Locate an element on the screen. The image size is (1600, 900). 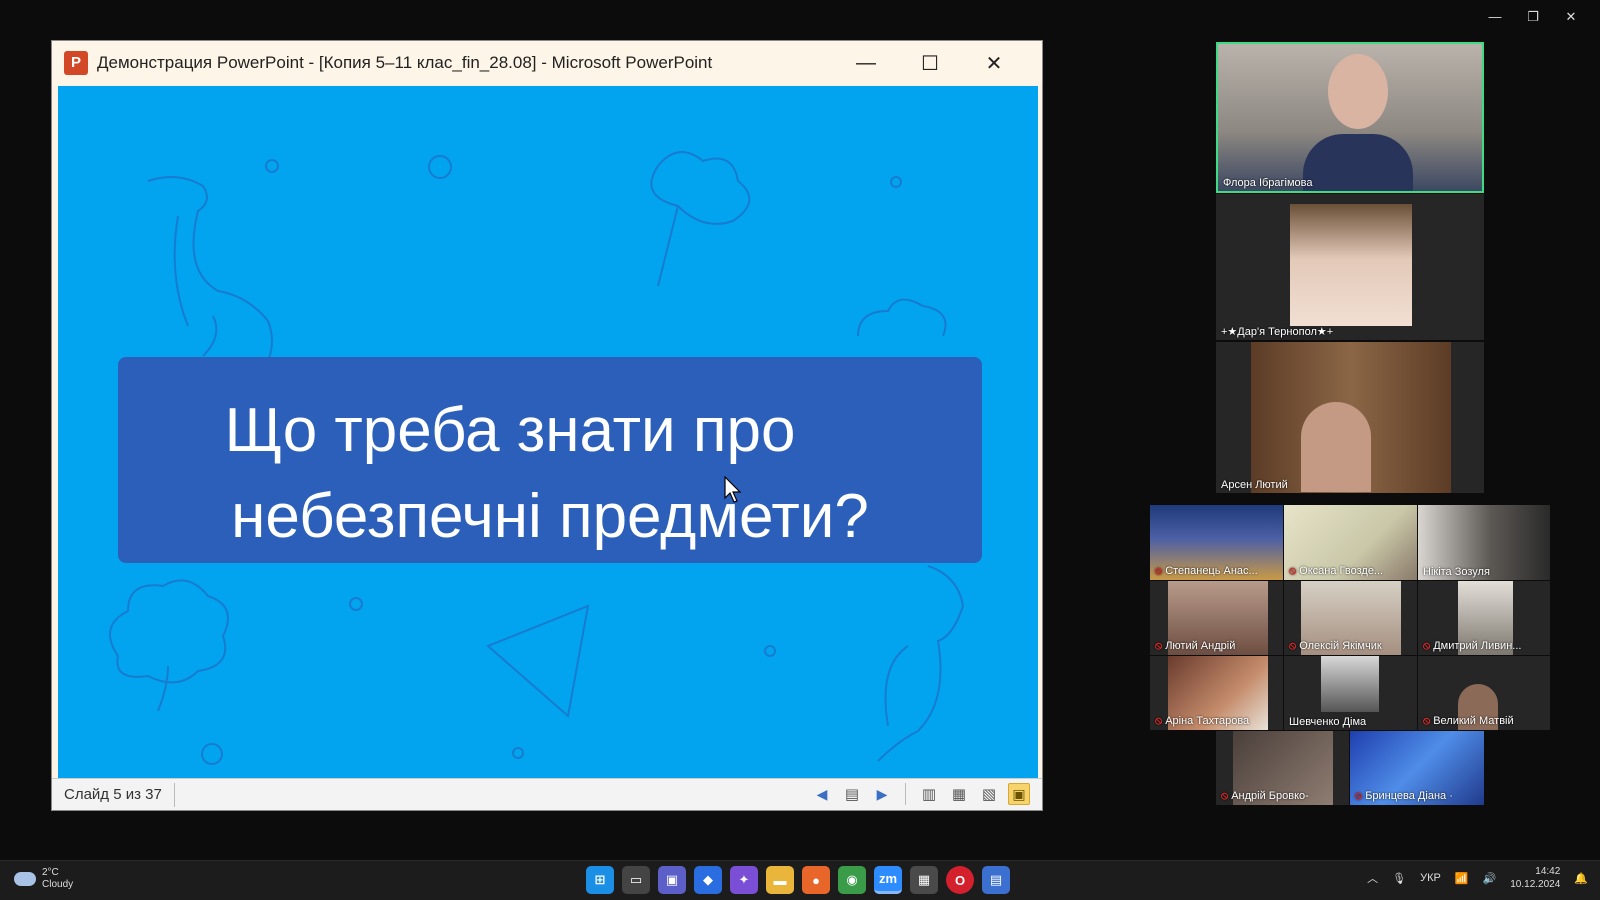
reading-view-icon: ▧ is located at coordinates (989, 794).